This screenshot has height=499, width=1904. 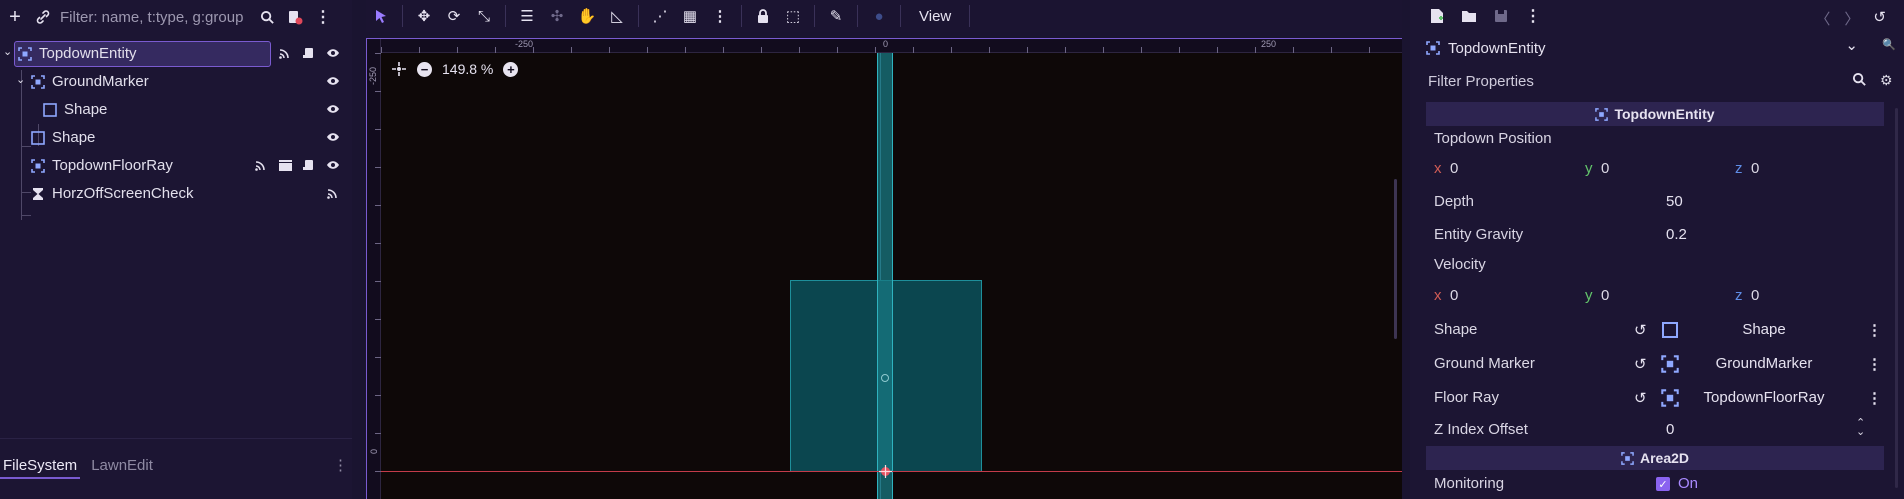 What do you see at coordinates (424, 69) in the screenshot?
I see `zoom-out-button: −` at bounding box center [424, 69].